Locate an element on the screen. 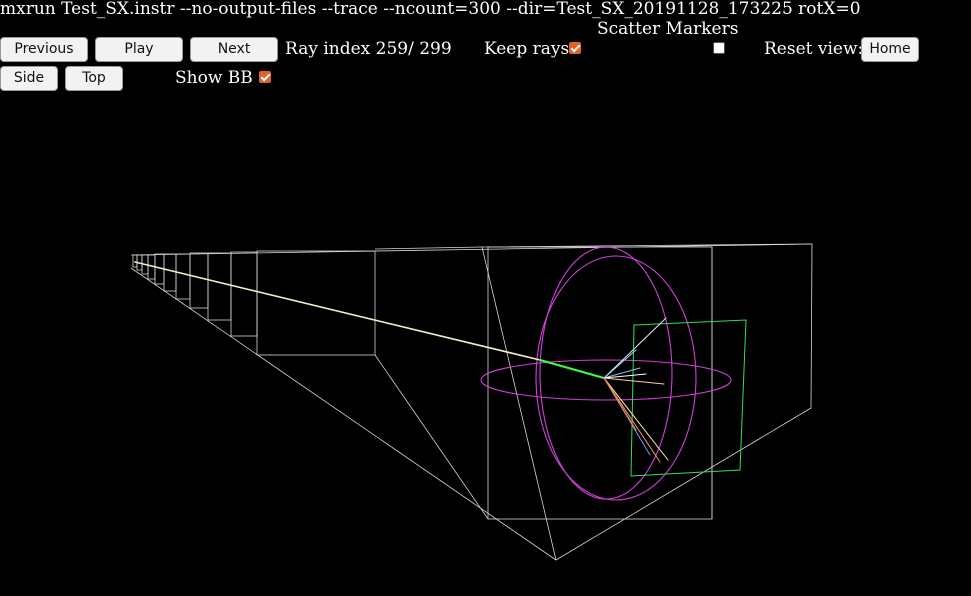  bb-top-edge is located at coordinates (471, 249).